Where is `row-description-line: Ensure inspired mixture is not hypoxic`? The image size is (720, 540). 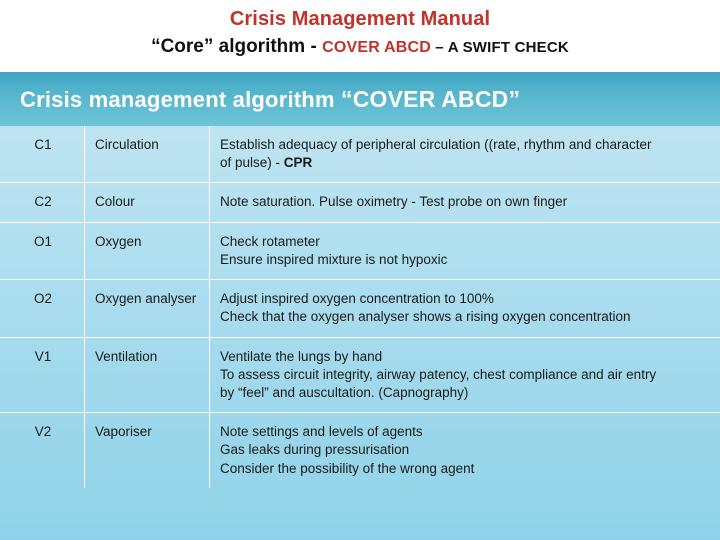
row-description-line: Ensure inspired mixture is not hypoxic is located at coordinates (334, 259).